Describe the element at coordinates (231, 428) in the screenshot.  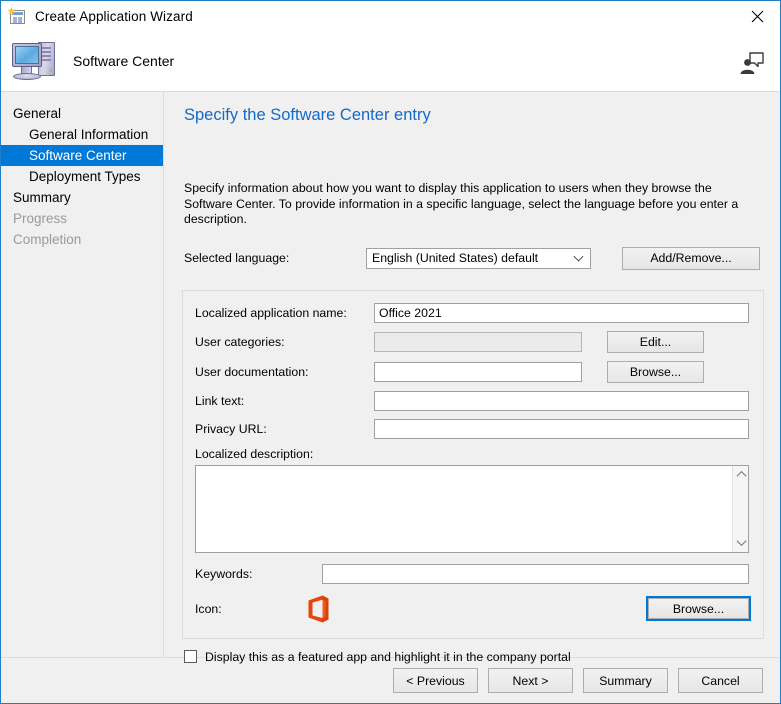
I see `privacy-url-label: Privacy URL:` at that location.